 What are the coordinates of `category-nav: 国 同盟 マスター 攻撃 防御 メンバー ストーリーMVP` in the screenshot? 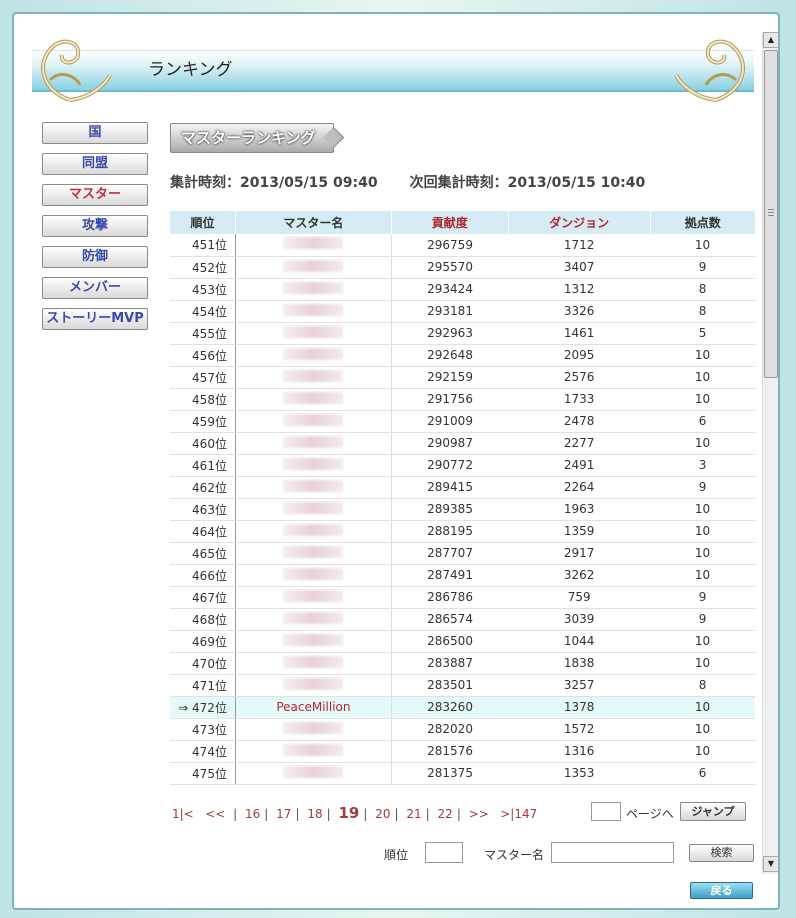 It's located at (95, 230).